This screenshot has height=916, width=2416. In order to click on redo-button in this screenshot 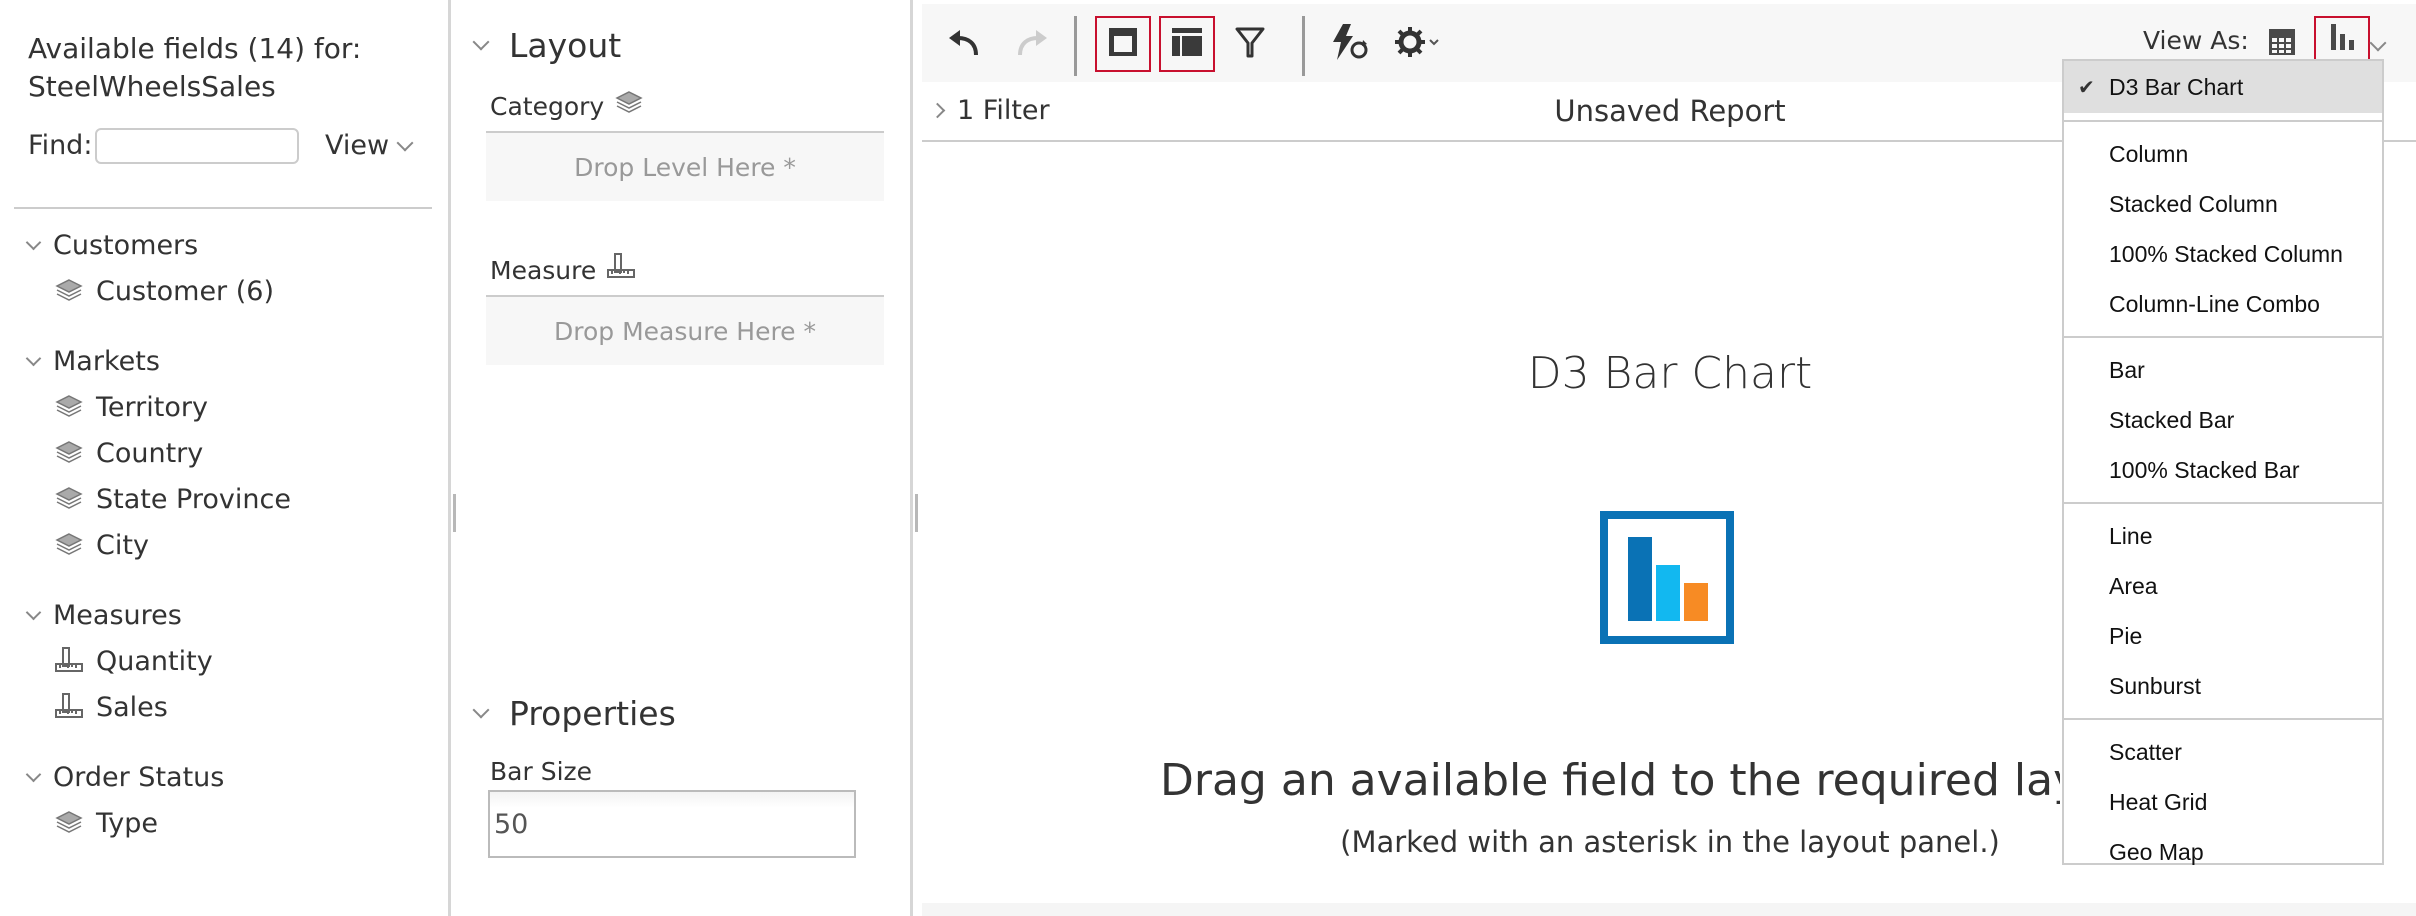, I will do `click(1032, 44)`.